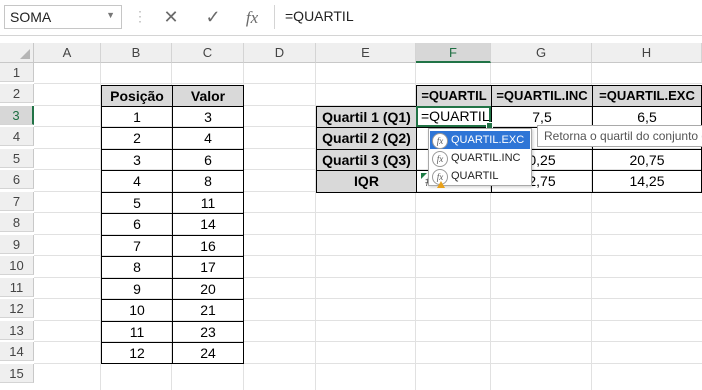 Image resolution: width=702 pixels, height=390 pixels. What do you see at coordinates (647, 181) in the screenshot?
I see `cell-h6: 14,25` at bounding box center [647, 181].